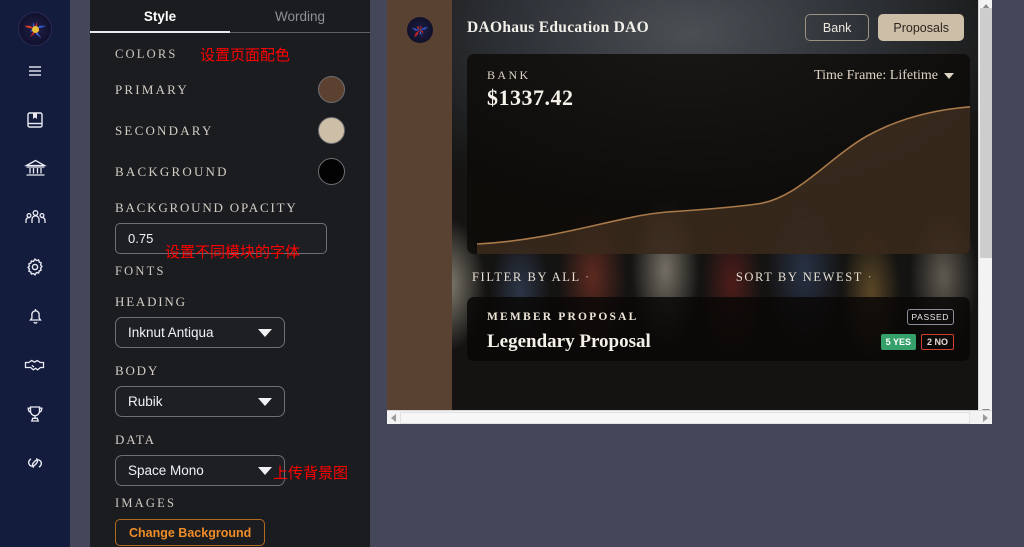 This screenshot has width=1024, height=547. Describe the element at coordinates (35, 168) in the screenshot. I see `bank-building-icon` at that location.